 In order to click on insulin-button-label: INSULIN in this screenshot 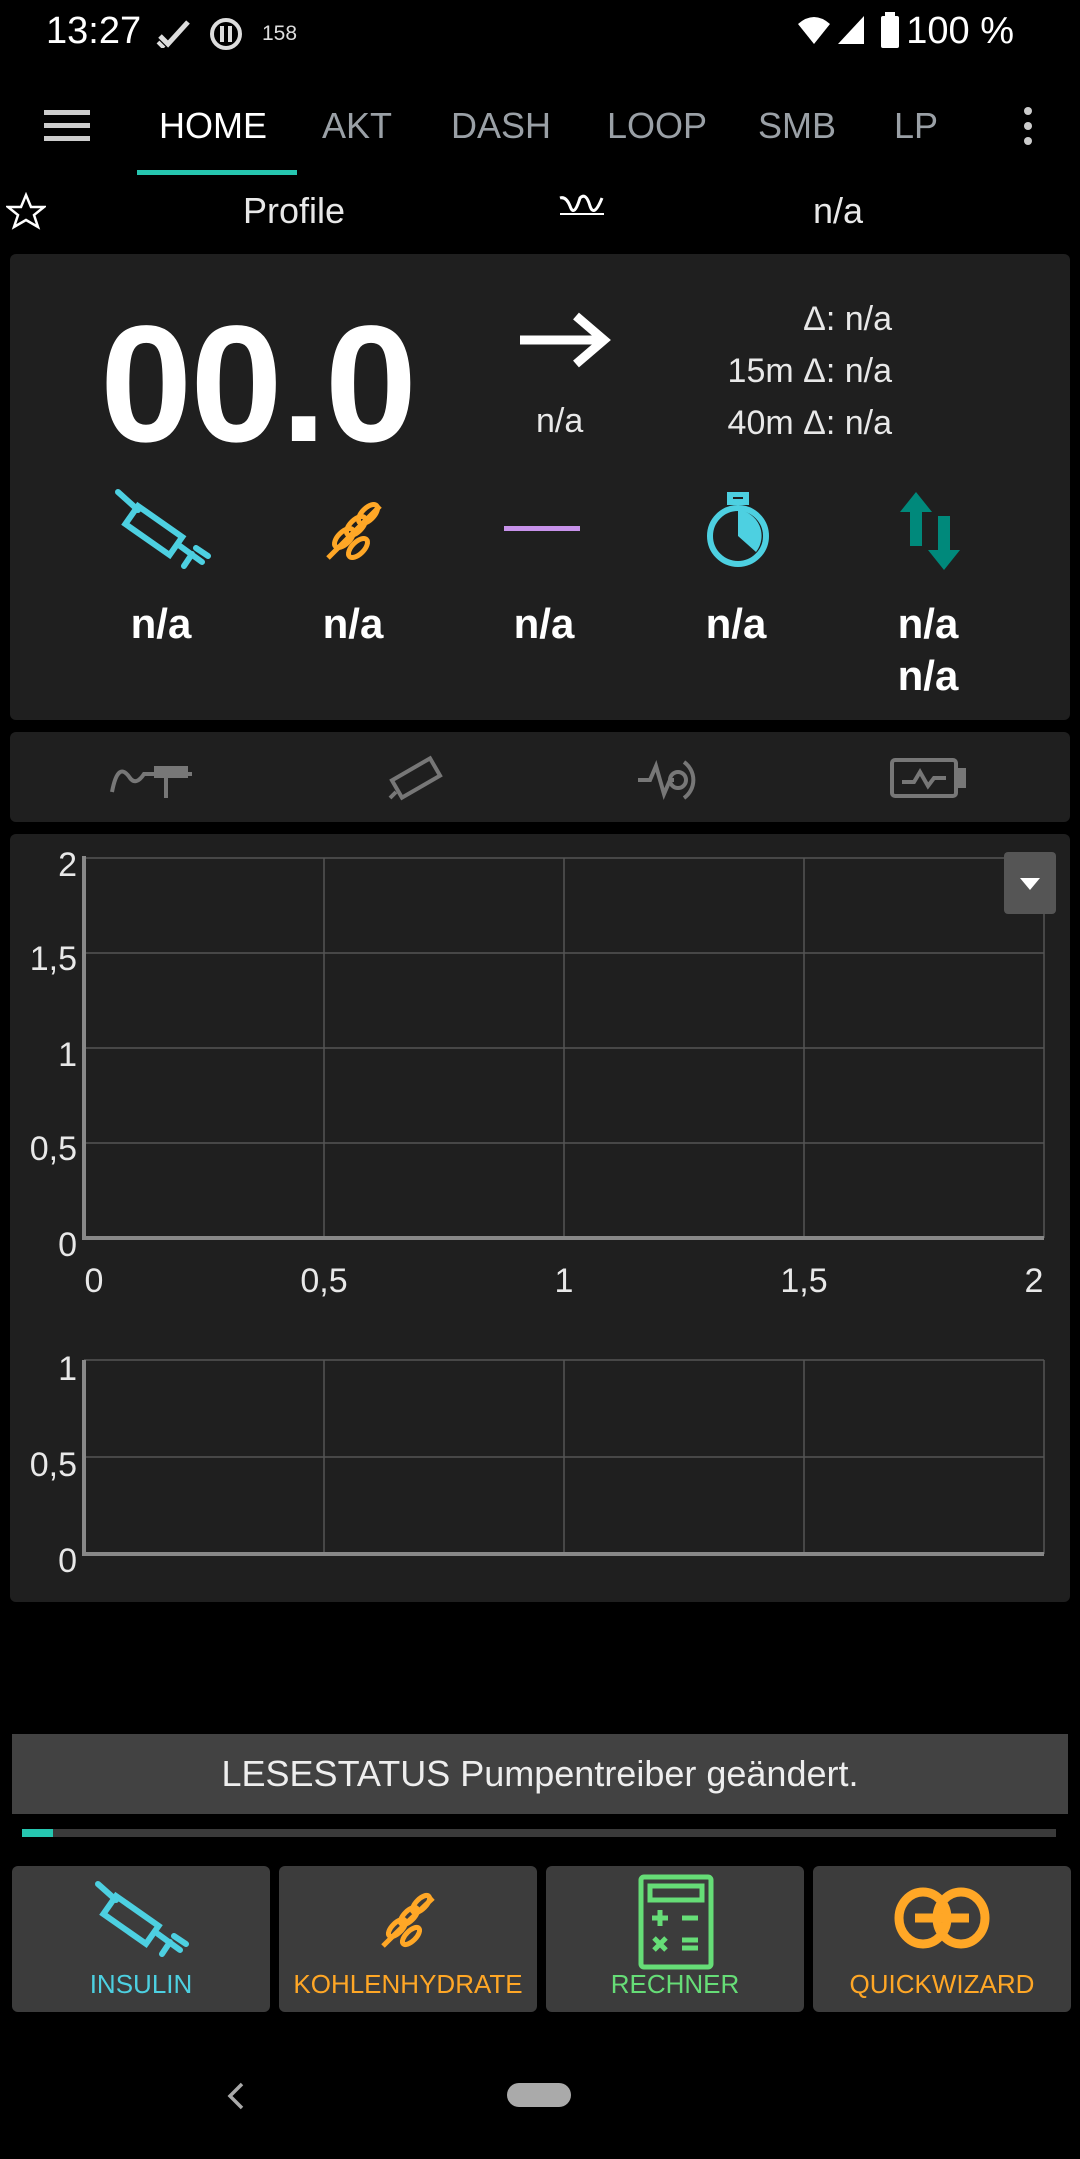, I will do `click(141, 1984)`.